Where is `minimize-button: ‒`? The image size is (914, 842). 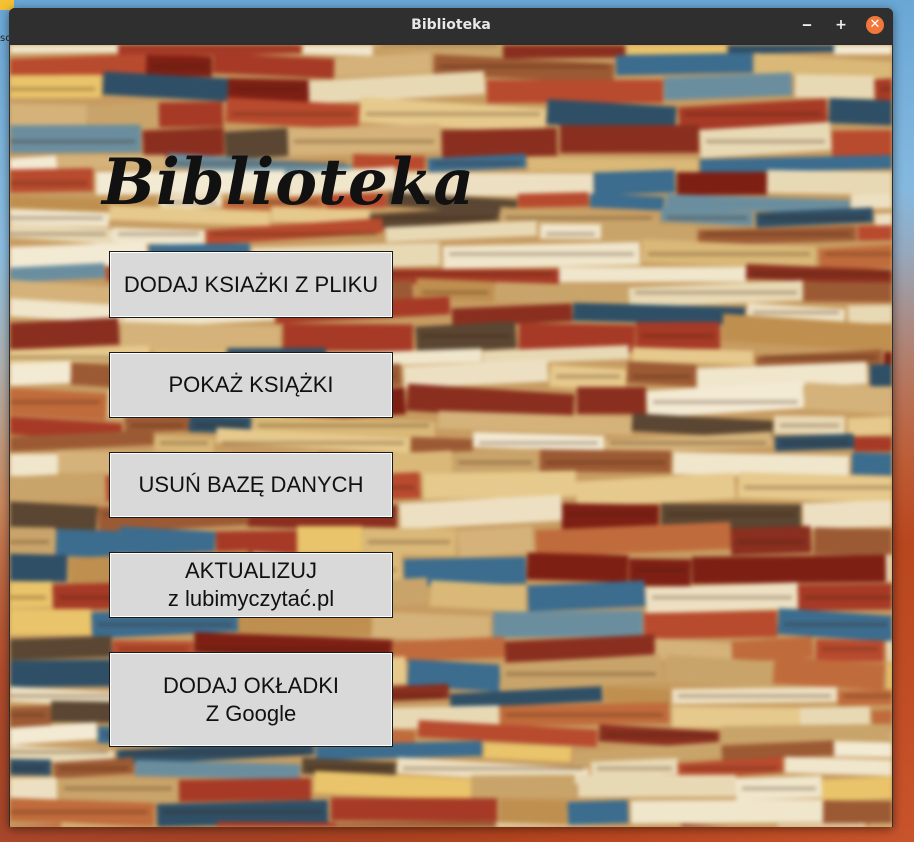 minimize-button: ‒ is located at coordinates (807, 25).